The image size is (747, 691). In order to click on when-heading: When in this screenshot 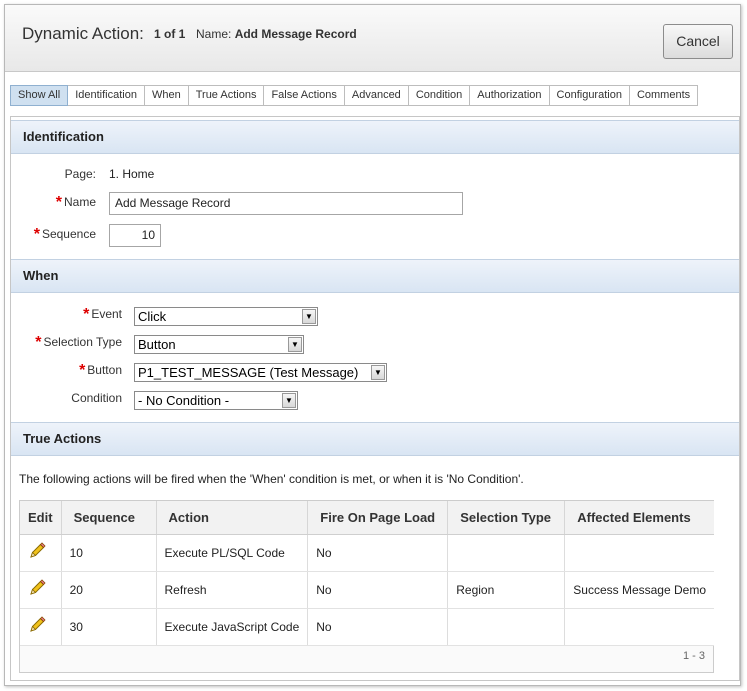, I will do `click(375, 276)`.